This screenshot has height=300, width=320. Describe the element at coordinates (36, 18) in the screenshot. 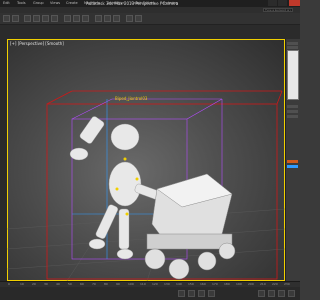

I see `move-icon` at that location.